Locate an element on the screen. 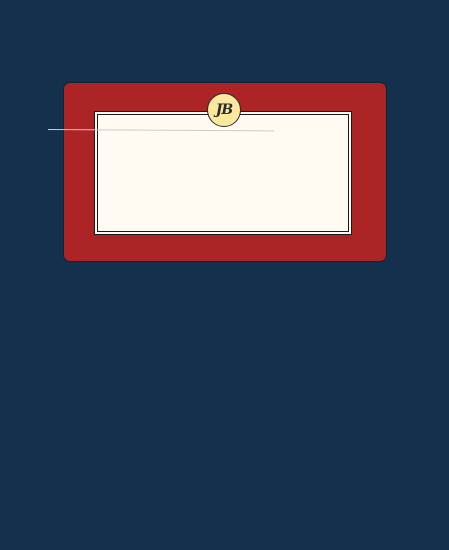  monogram-badge: JB is located at coordinates (224, 110).